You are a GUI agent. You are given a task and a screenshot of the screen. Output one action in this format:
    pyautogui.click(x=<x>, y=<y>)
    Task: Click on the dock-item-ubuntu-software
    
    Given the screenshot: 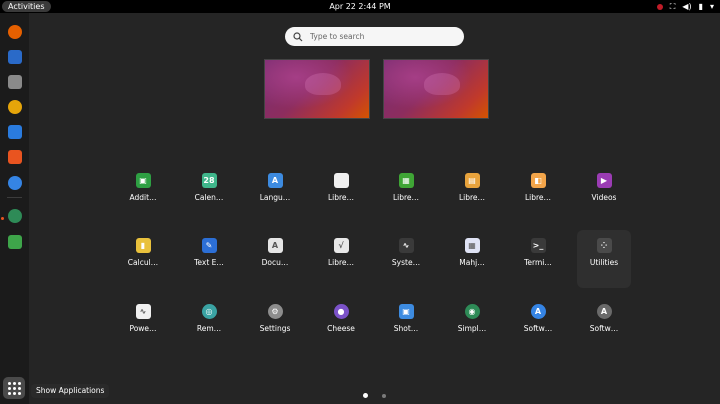 What is the action you would take?
    pyautogui.click(x=14, y=156)
    